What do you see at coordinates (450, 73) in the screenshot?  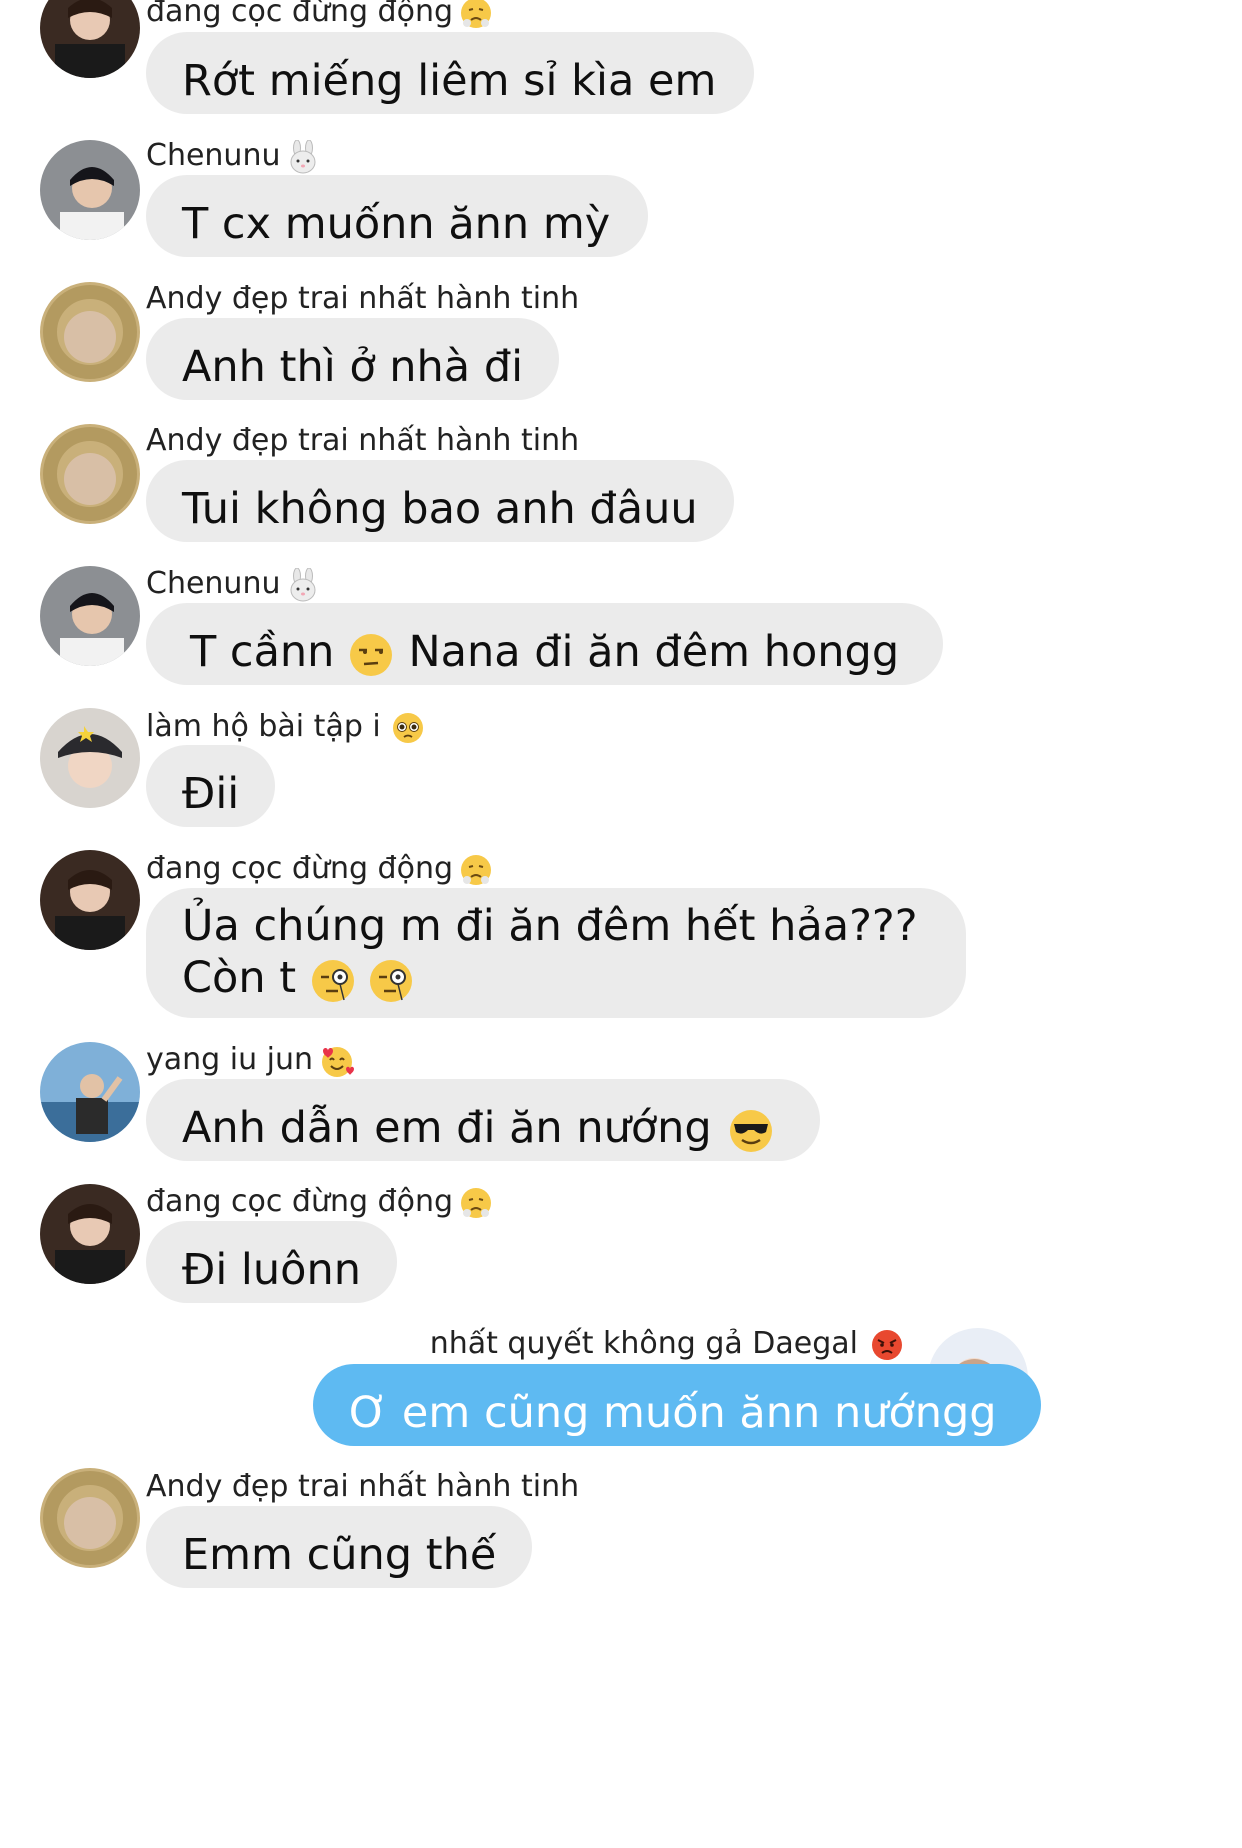 I see `message-bubble: Rớt miếng liêm sỉ kìa em` at bounding box center [450, 73].